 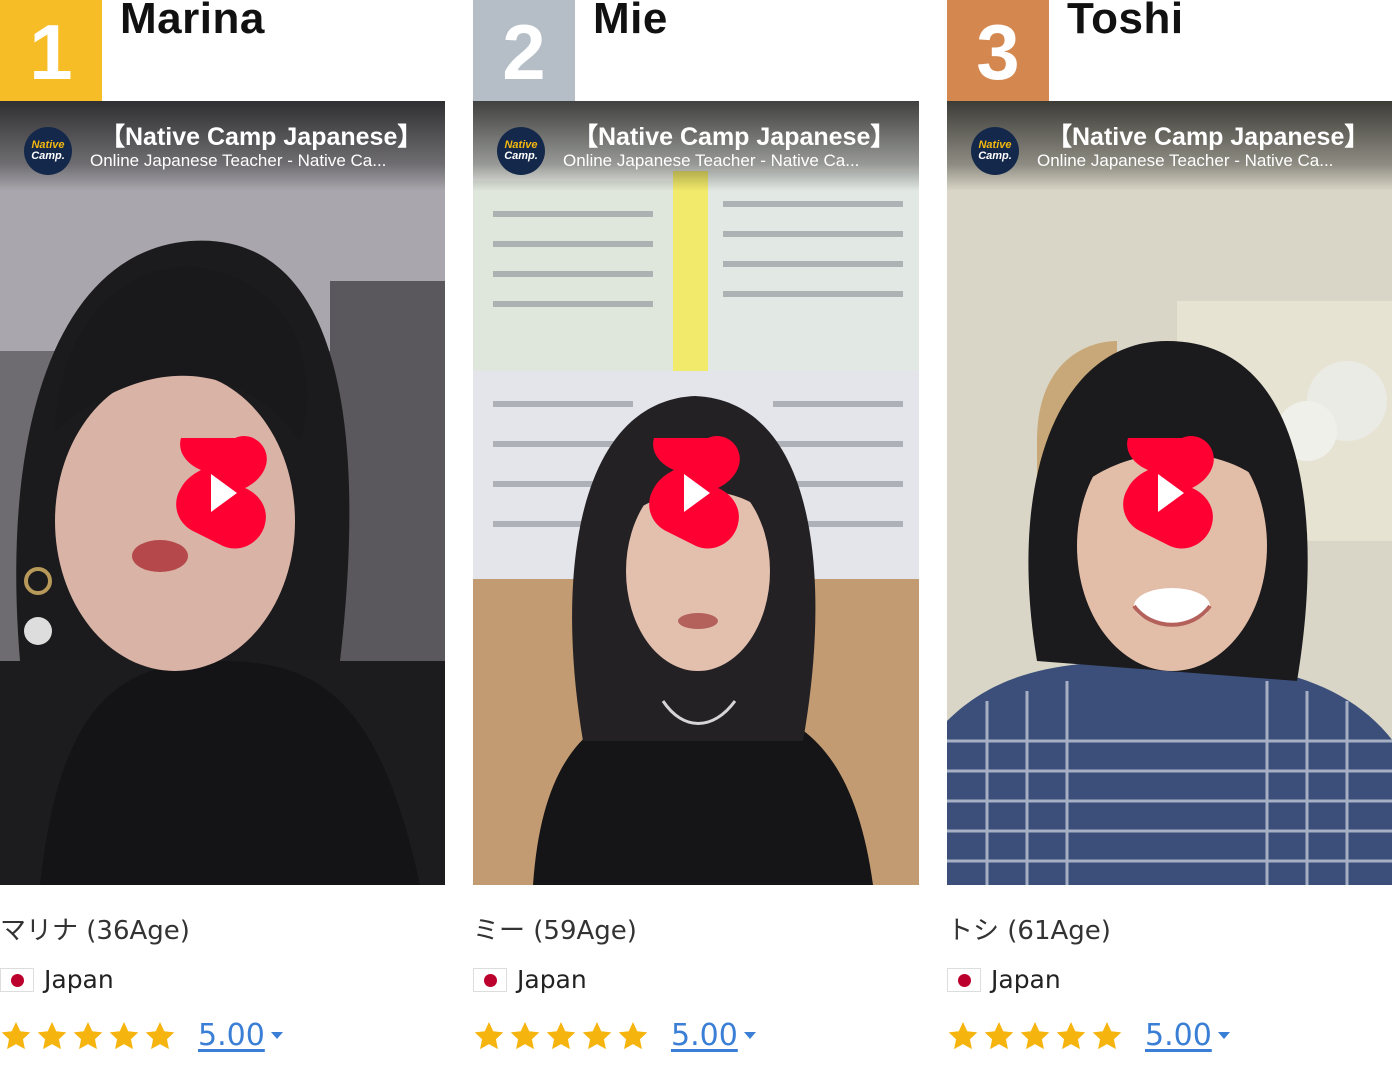 What do you see at coordinates (1029, 931) in the screenshot?
I see `teacher-name-age: トシ (61Age)` at bounding box center [1029, 931].